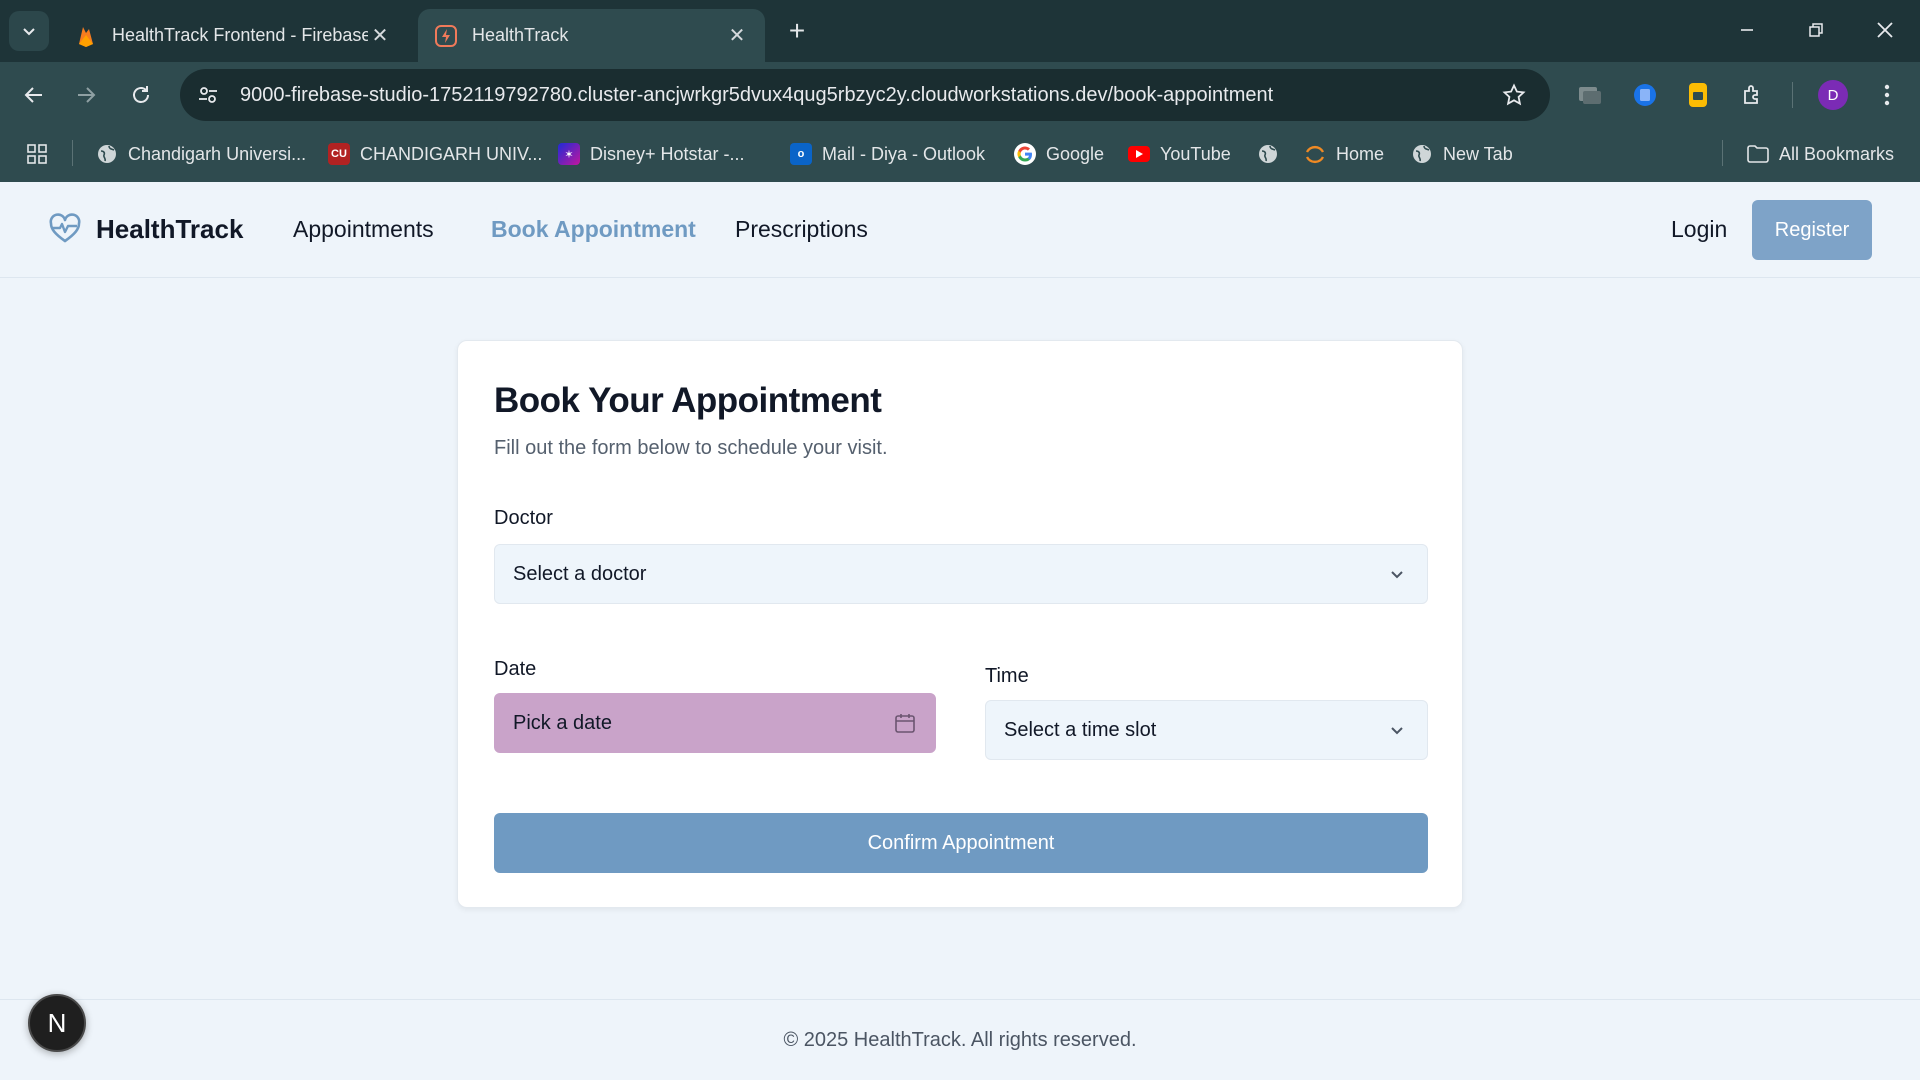  What do you see at coordinates (1514, 95) in the screenshot?
I see `bookmark-star-icon` at bounding box center [1514, 95].